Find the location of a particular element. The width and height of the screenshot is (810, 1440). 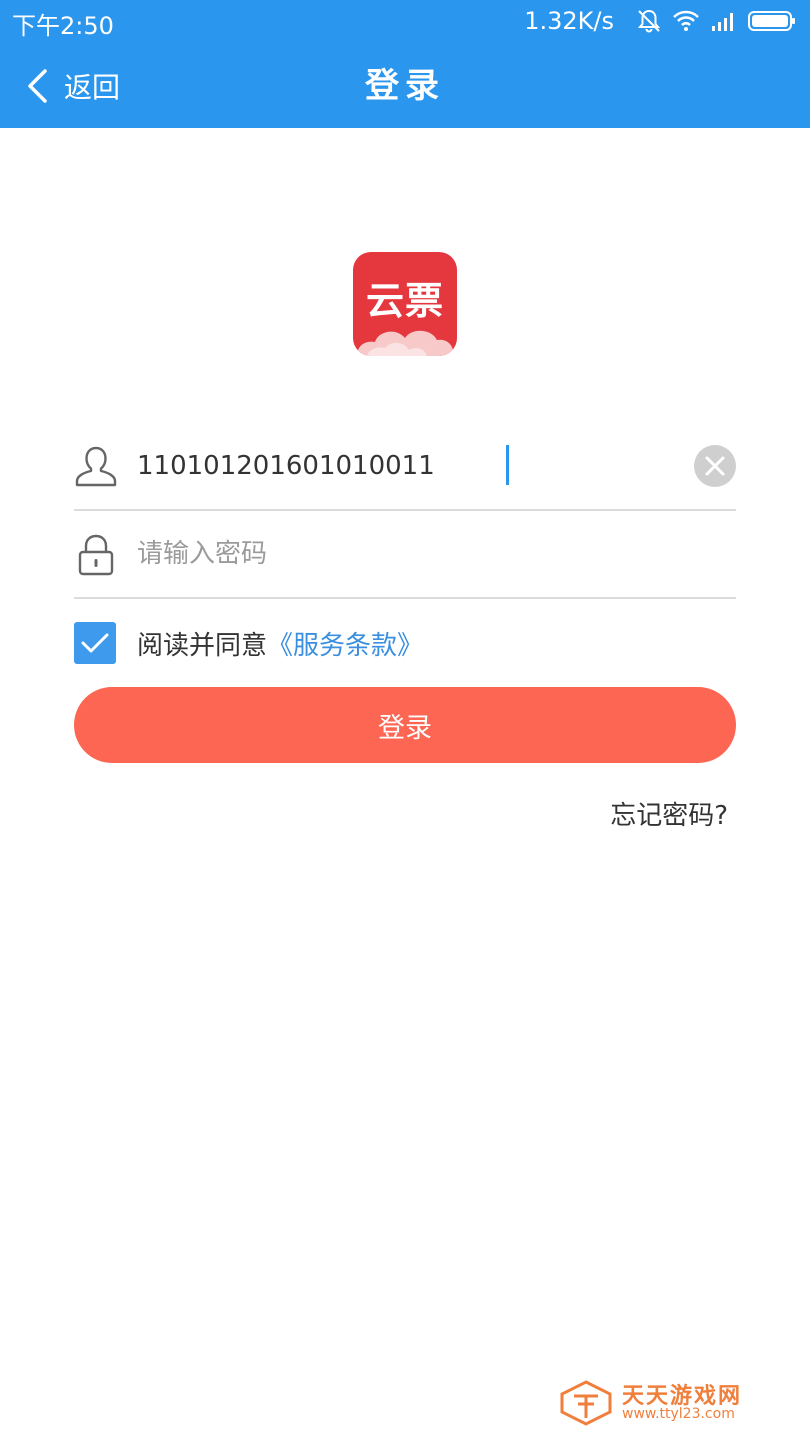

forgot-password-link: 忘记密码? is located at coordinates (669, 813).